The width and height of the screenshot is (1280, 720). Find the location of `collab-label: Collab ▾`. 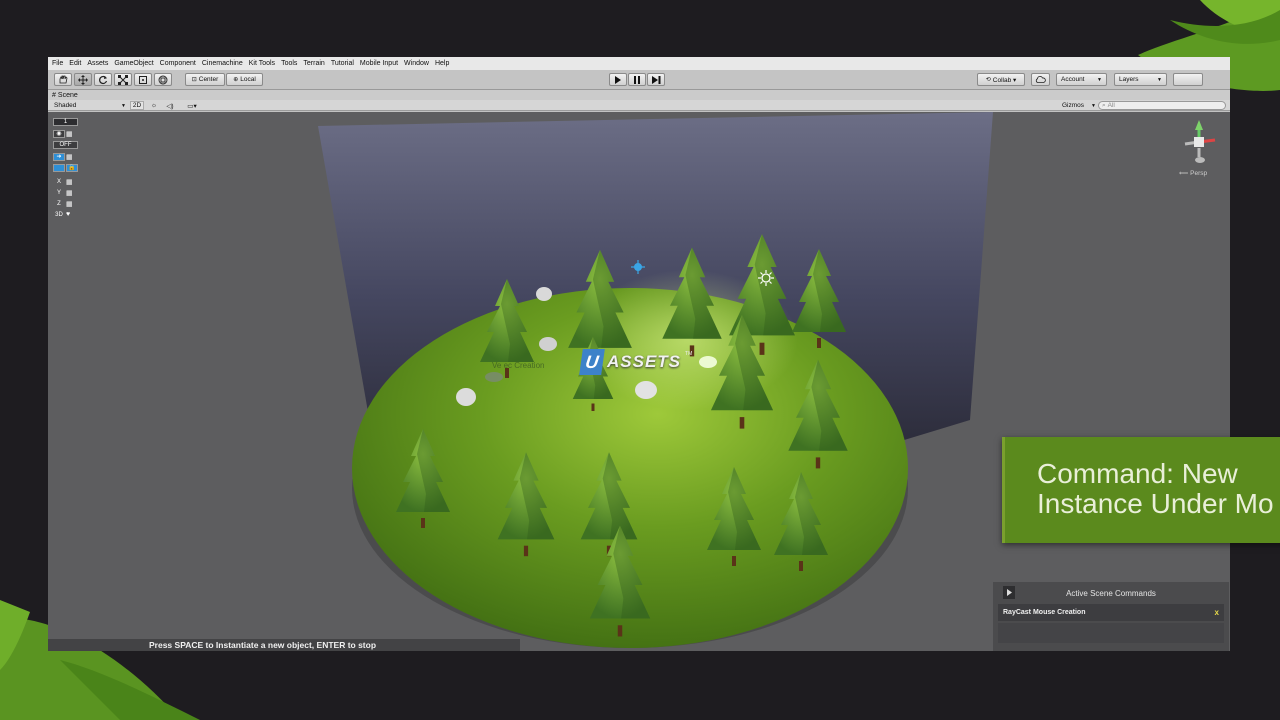

collab-label: Collab ▾ is located at coordinates (1004, 80).